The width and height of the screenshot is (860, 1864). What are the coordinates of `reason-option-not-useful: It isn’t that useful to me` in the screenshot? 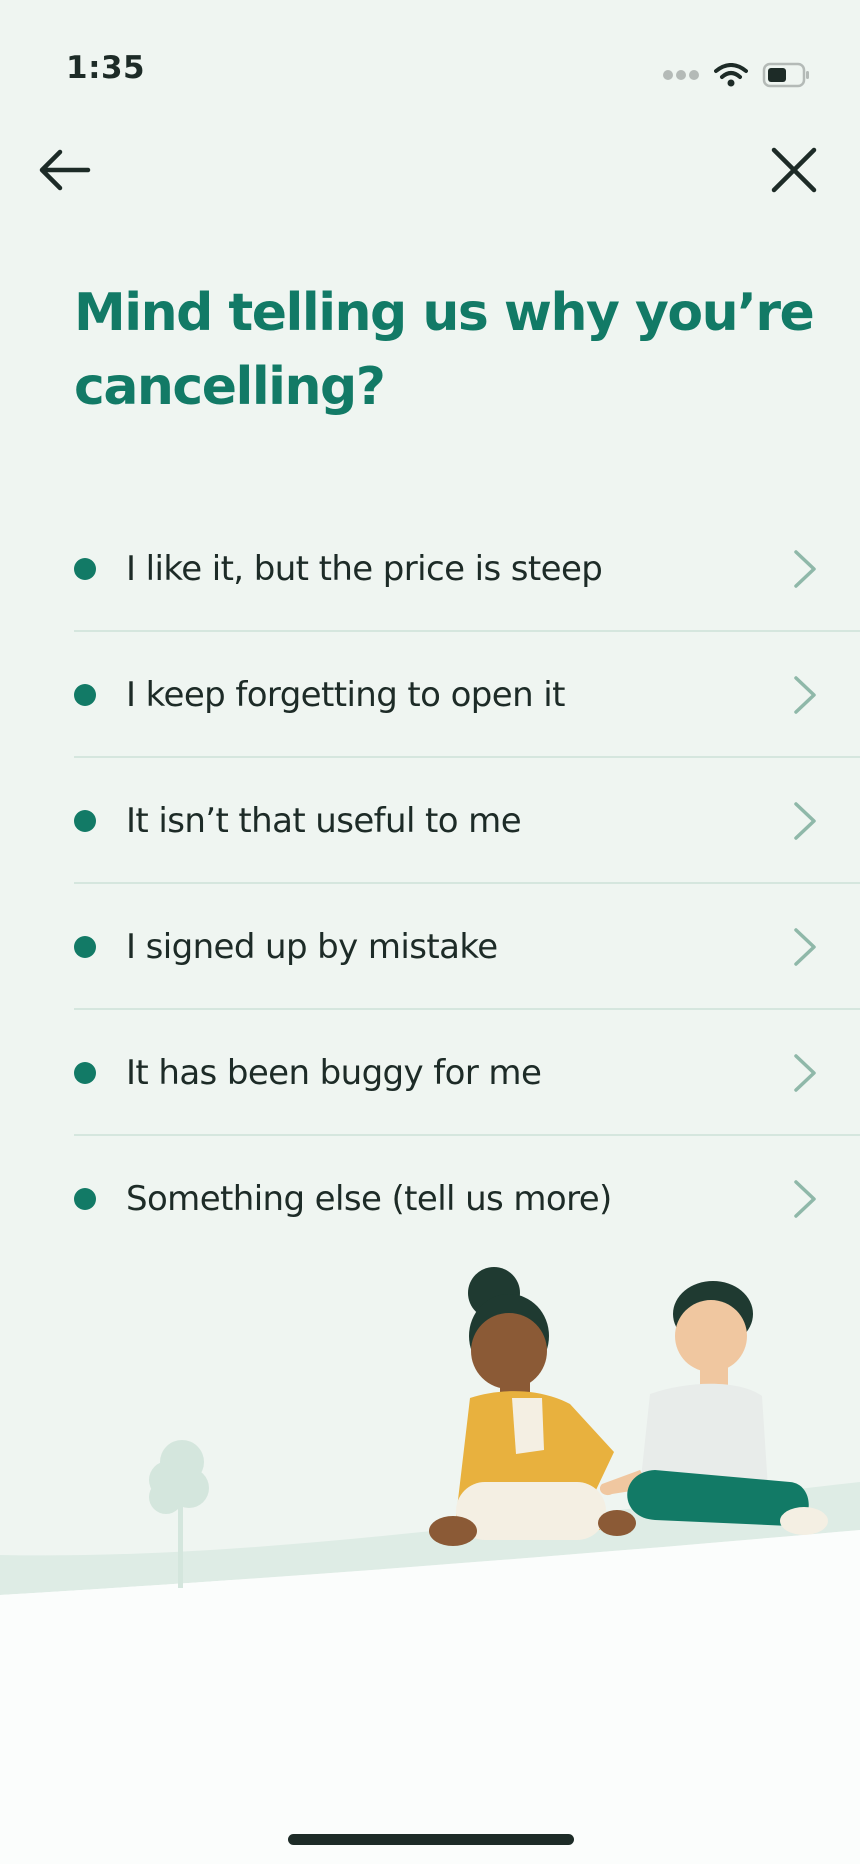 It's located at (467, 819).